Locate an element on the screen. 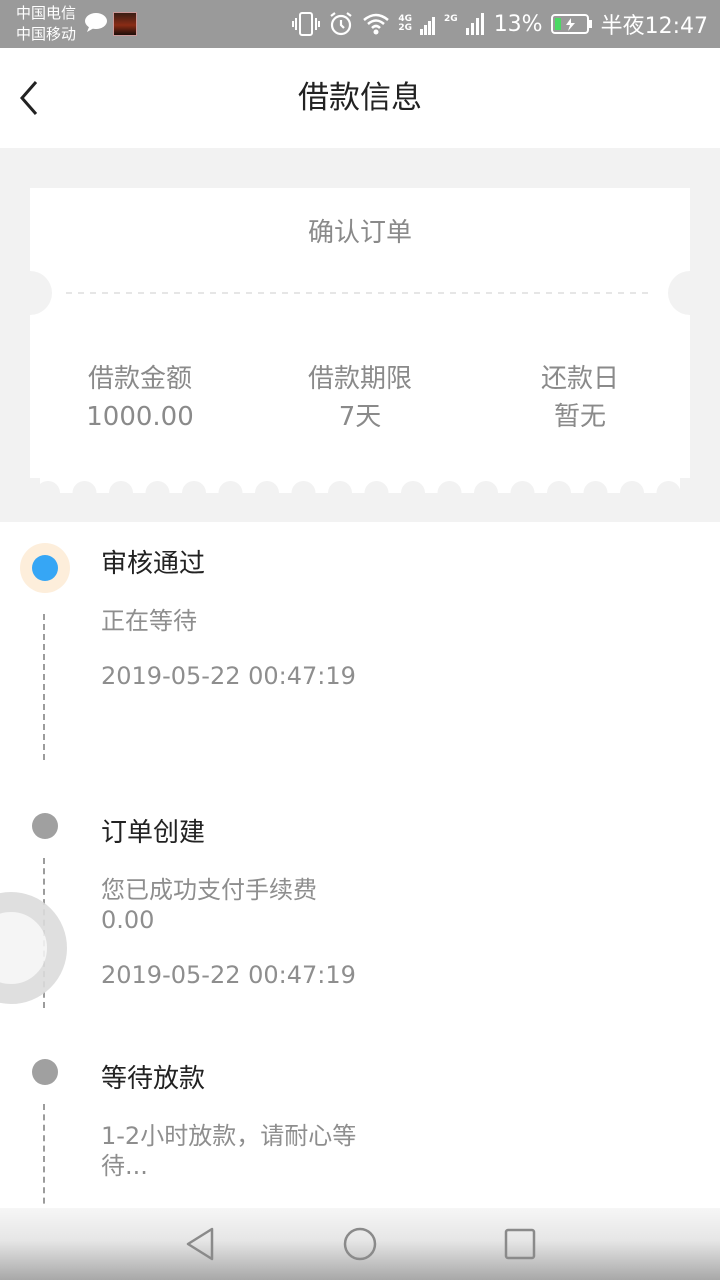  network-type-4g: 4G 2G is located at coordinates (405, 24).